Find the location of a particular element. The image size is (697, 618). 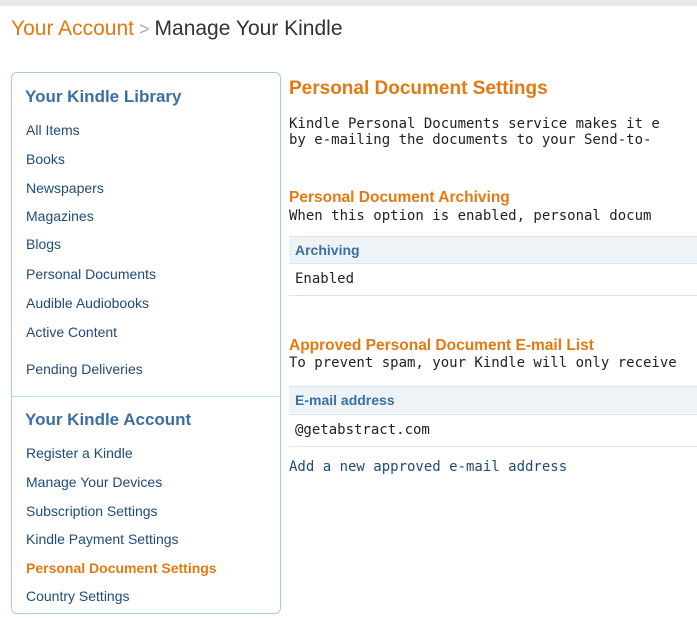

sidebar-item-subscription-settings: Subscription Settings is located at coordinates (92, 511).